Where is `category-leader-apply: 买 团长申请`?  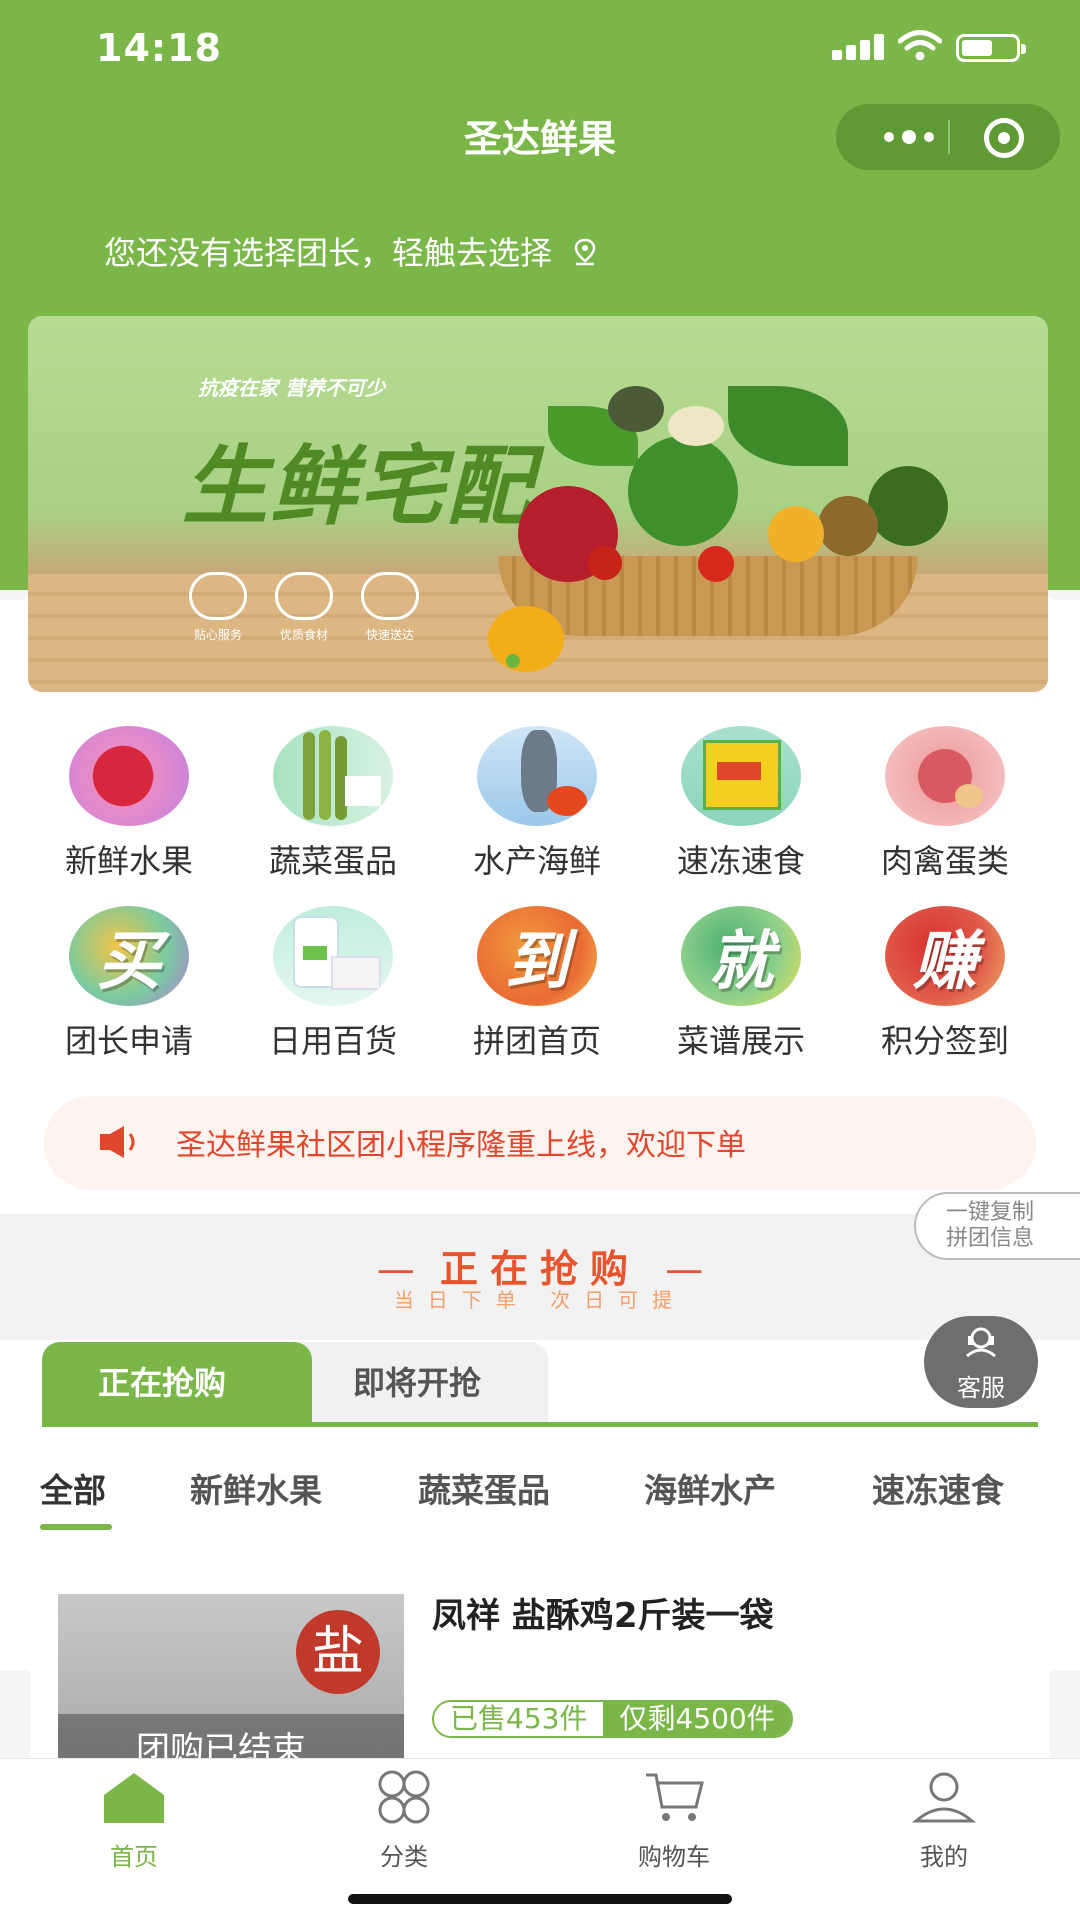 category-leader-apply: 买 团长申请 is located at coordinates (129, 984).